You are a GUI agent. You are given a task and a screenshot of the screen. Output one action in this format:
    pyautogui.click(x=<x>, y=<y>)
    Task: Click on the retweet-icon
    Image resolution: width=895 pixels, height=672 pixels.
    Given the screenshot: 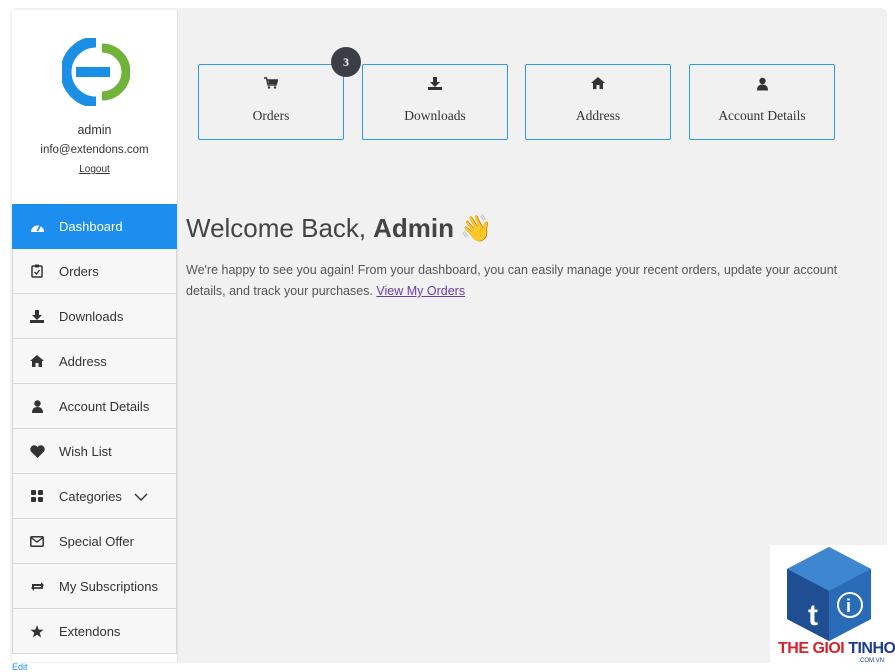 What is the action you would take?
    pyautogui.click(x=37, y=586)
    